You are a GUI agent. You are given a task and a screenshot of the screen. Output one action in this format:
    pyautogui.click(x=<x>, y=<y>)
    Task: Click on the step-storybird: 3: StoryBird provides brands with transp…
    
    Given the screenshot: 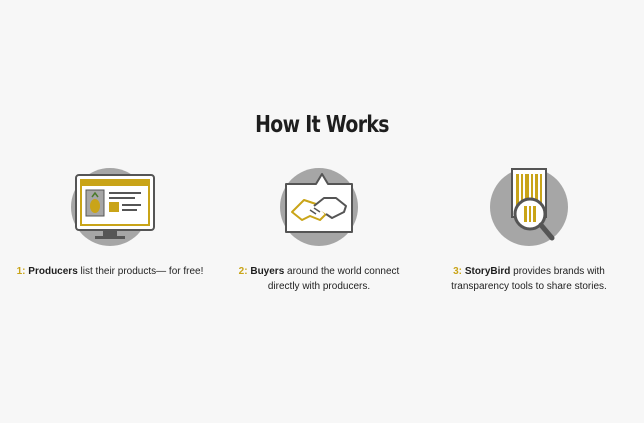 What is the action you would take?
    pyautogui.click(x=529, y=230)
    